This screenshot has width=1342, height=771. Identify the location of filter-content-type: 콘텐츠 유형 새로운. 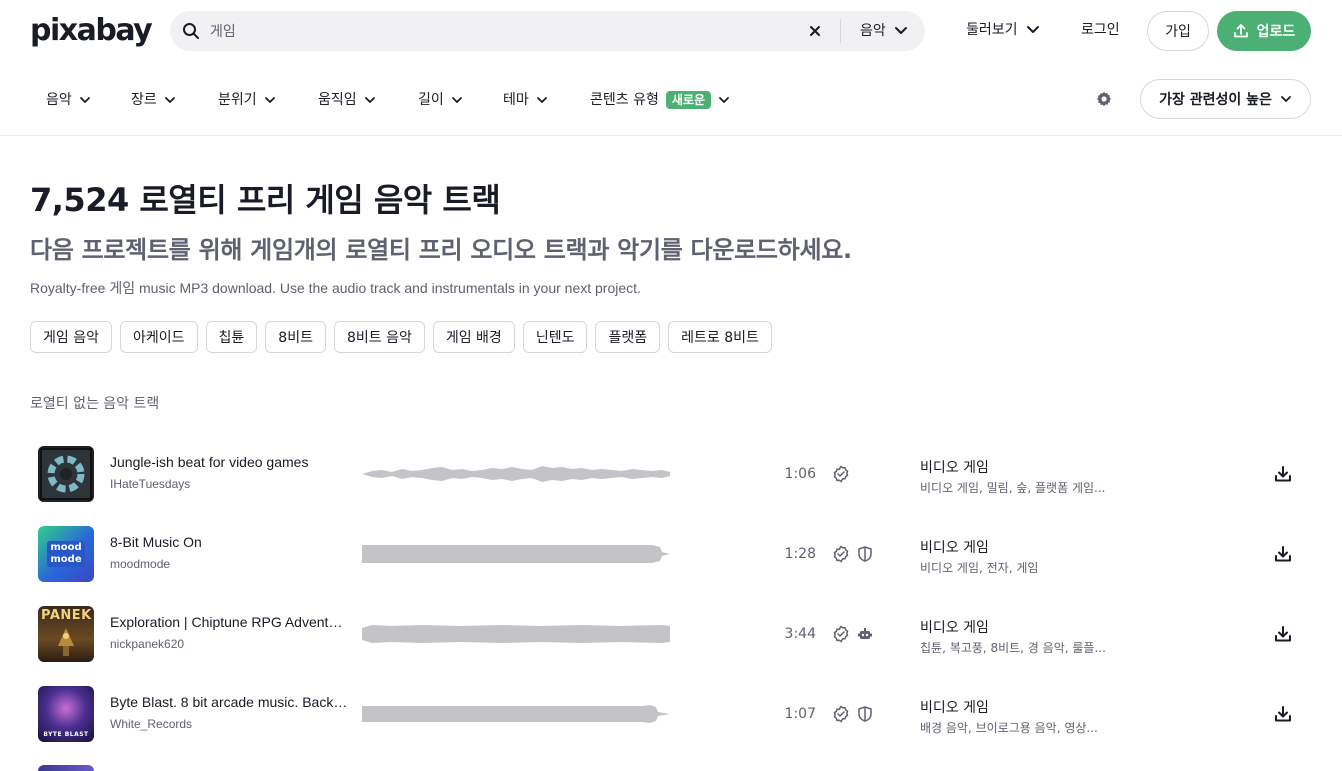
(660, 100).